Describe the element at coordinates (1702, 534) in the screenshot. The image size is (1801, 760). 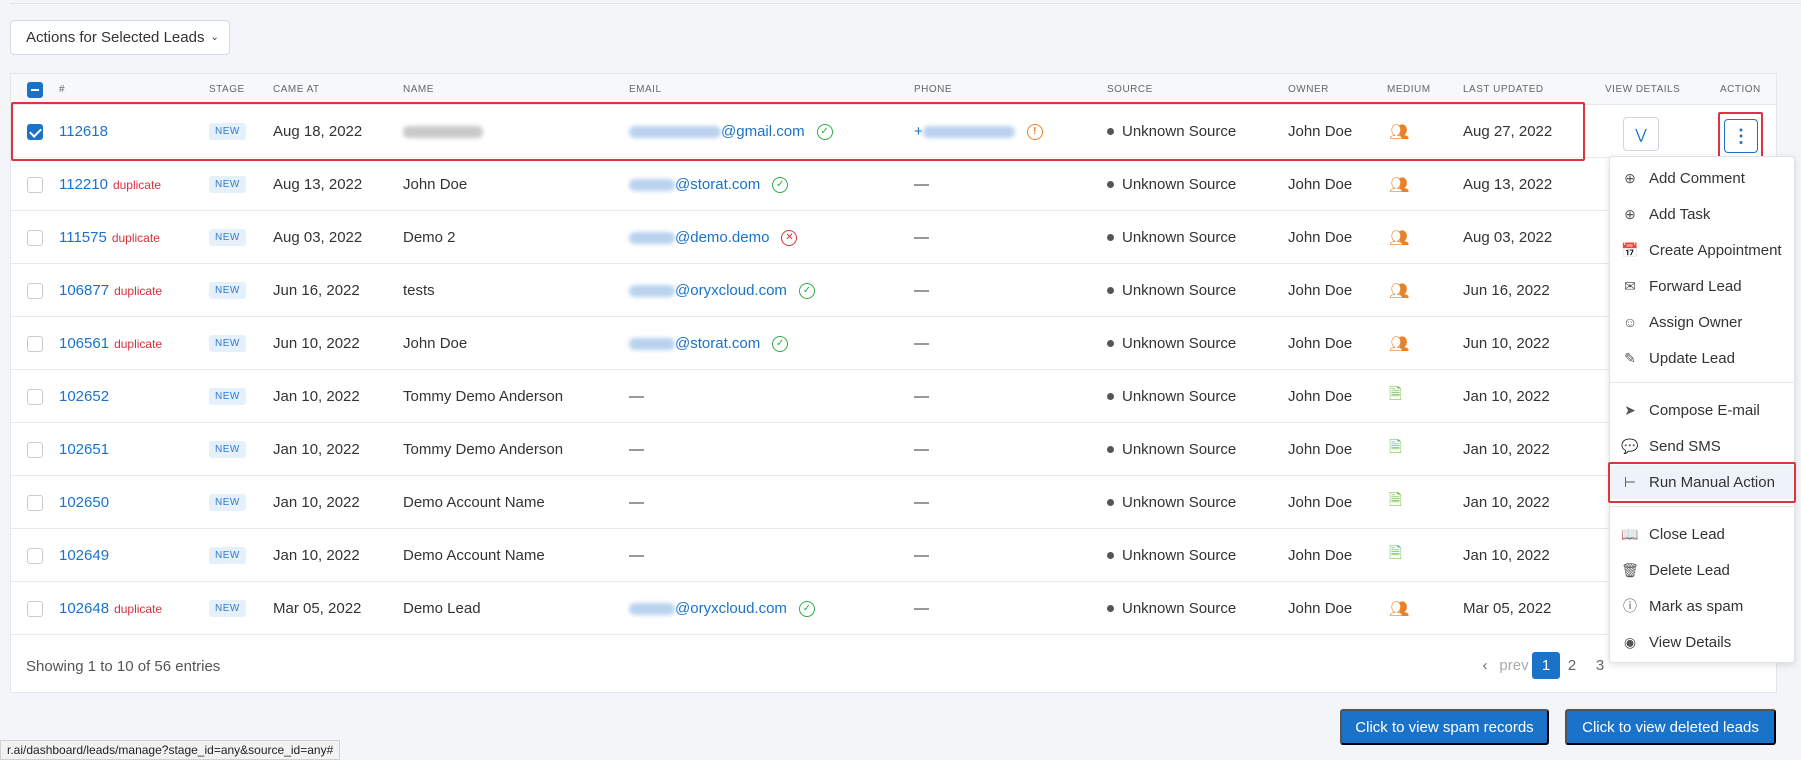
I see `menu-close-lead: 📖 Close Lead` at that location.